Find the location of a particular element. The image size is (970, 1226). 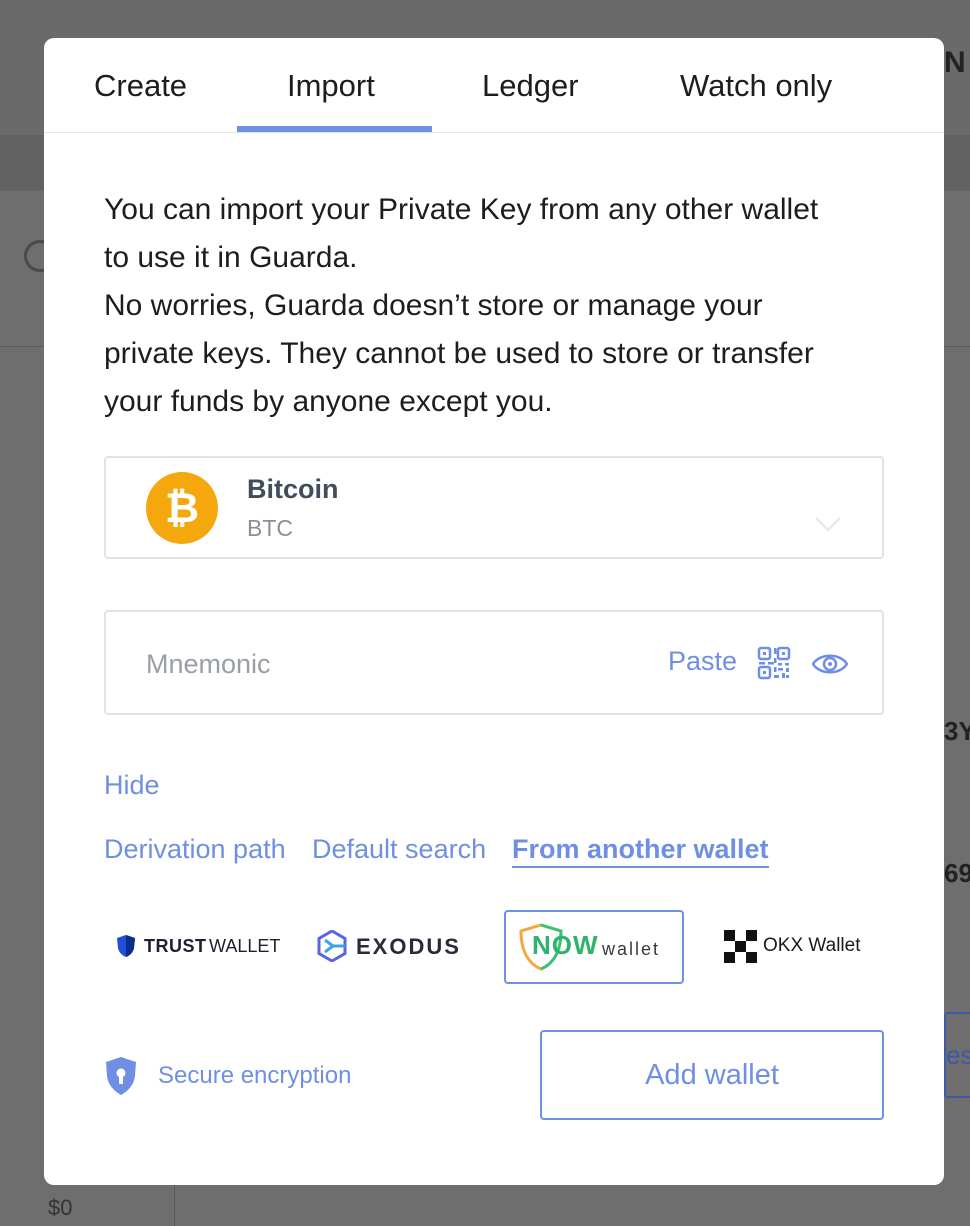

mnemonic-field: Paste is located at coordinates (494, 662).